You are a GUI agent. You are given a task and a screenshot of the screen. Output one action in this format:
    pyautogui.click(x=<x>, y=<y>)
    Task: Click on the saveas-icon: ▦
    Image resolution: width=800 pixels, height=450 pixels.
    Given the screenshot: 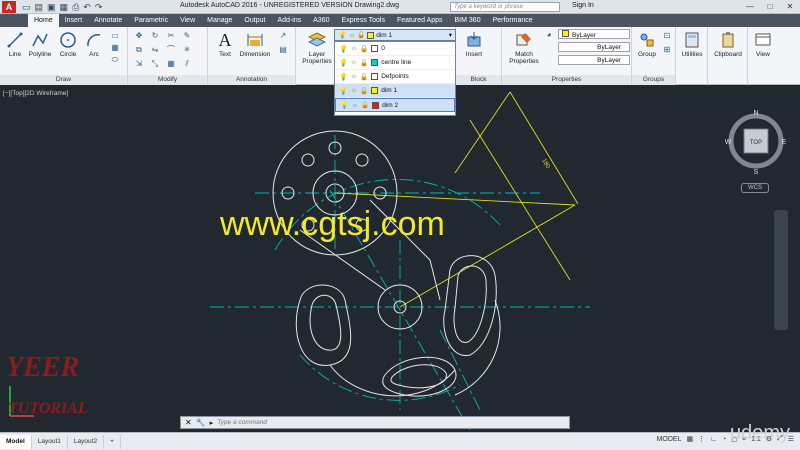 What is the action you would take?
    pyautogui.click(x=64, y=7)
    